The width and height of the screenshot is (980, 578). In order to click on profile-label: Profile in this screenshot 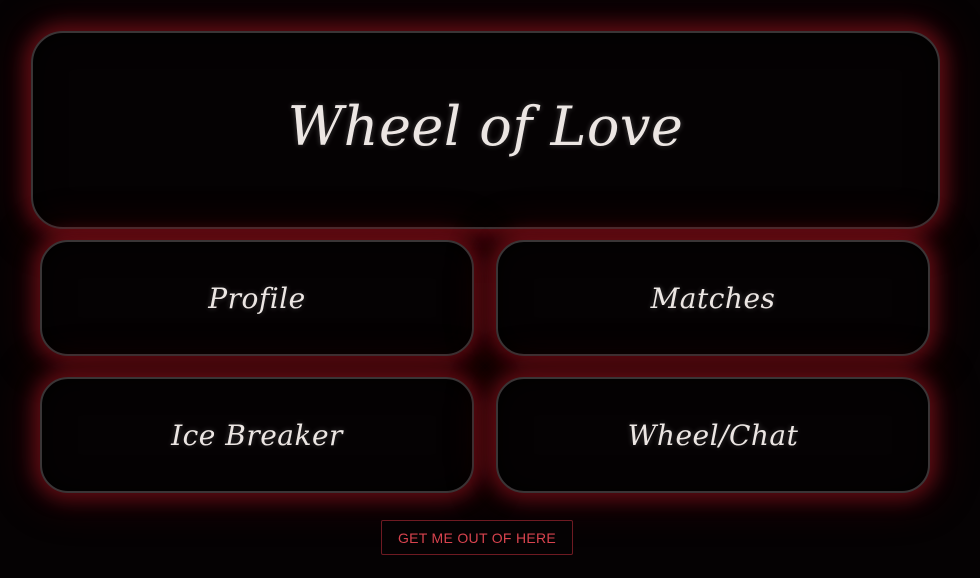, I will do `click(257, 298)`.